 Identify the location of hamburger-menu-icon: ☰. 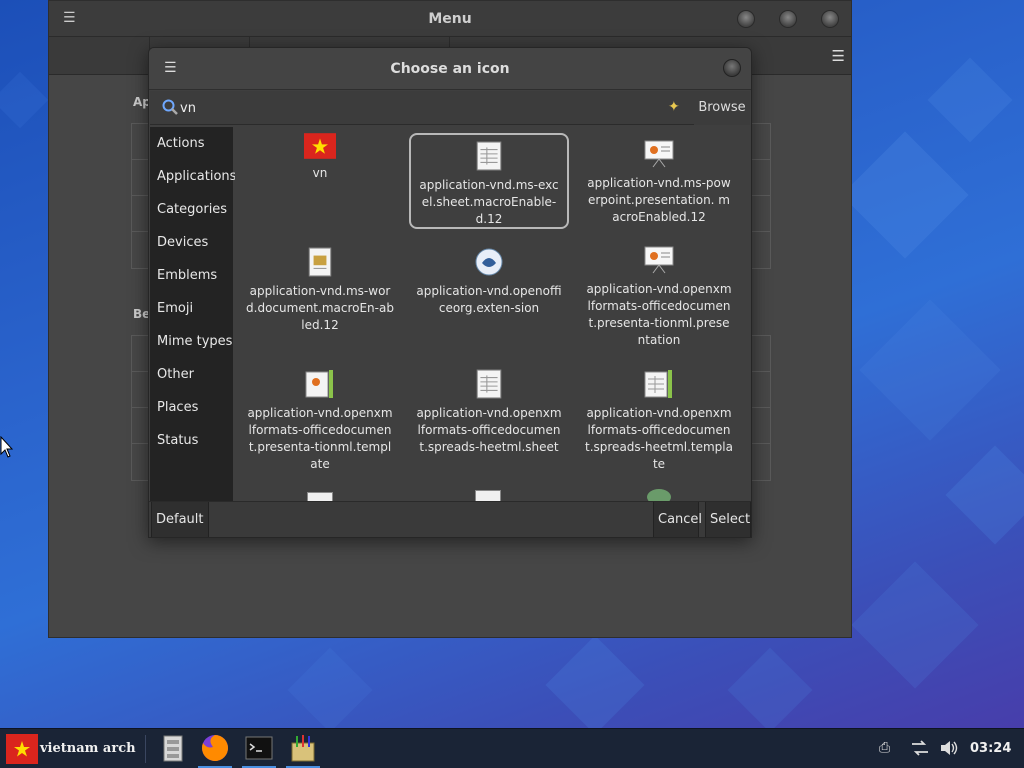
(838, 56).